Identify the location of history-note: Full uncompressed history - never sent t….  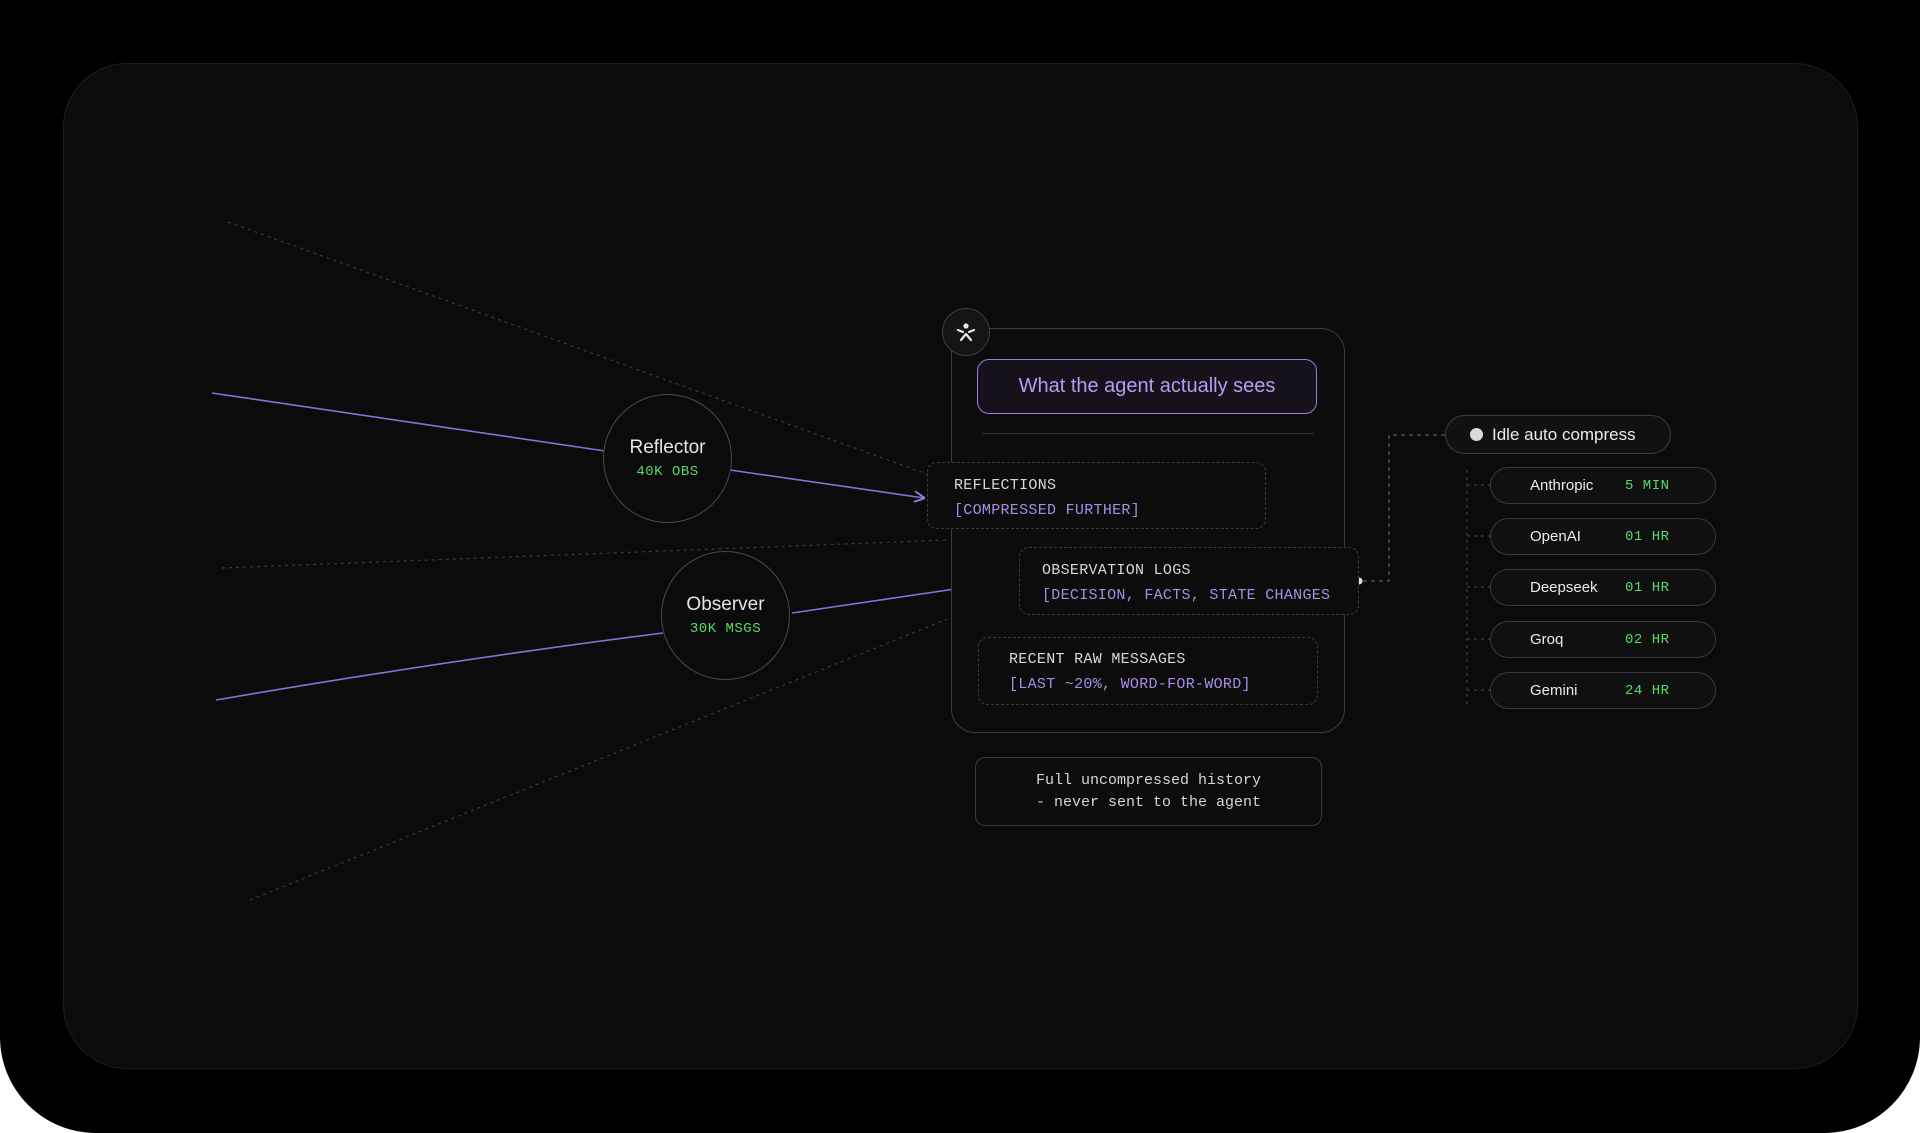
(1148, 791).